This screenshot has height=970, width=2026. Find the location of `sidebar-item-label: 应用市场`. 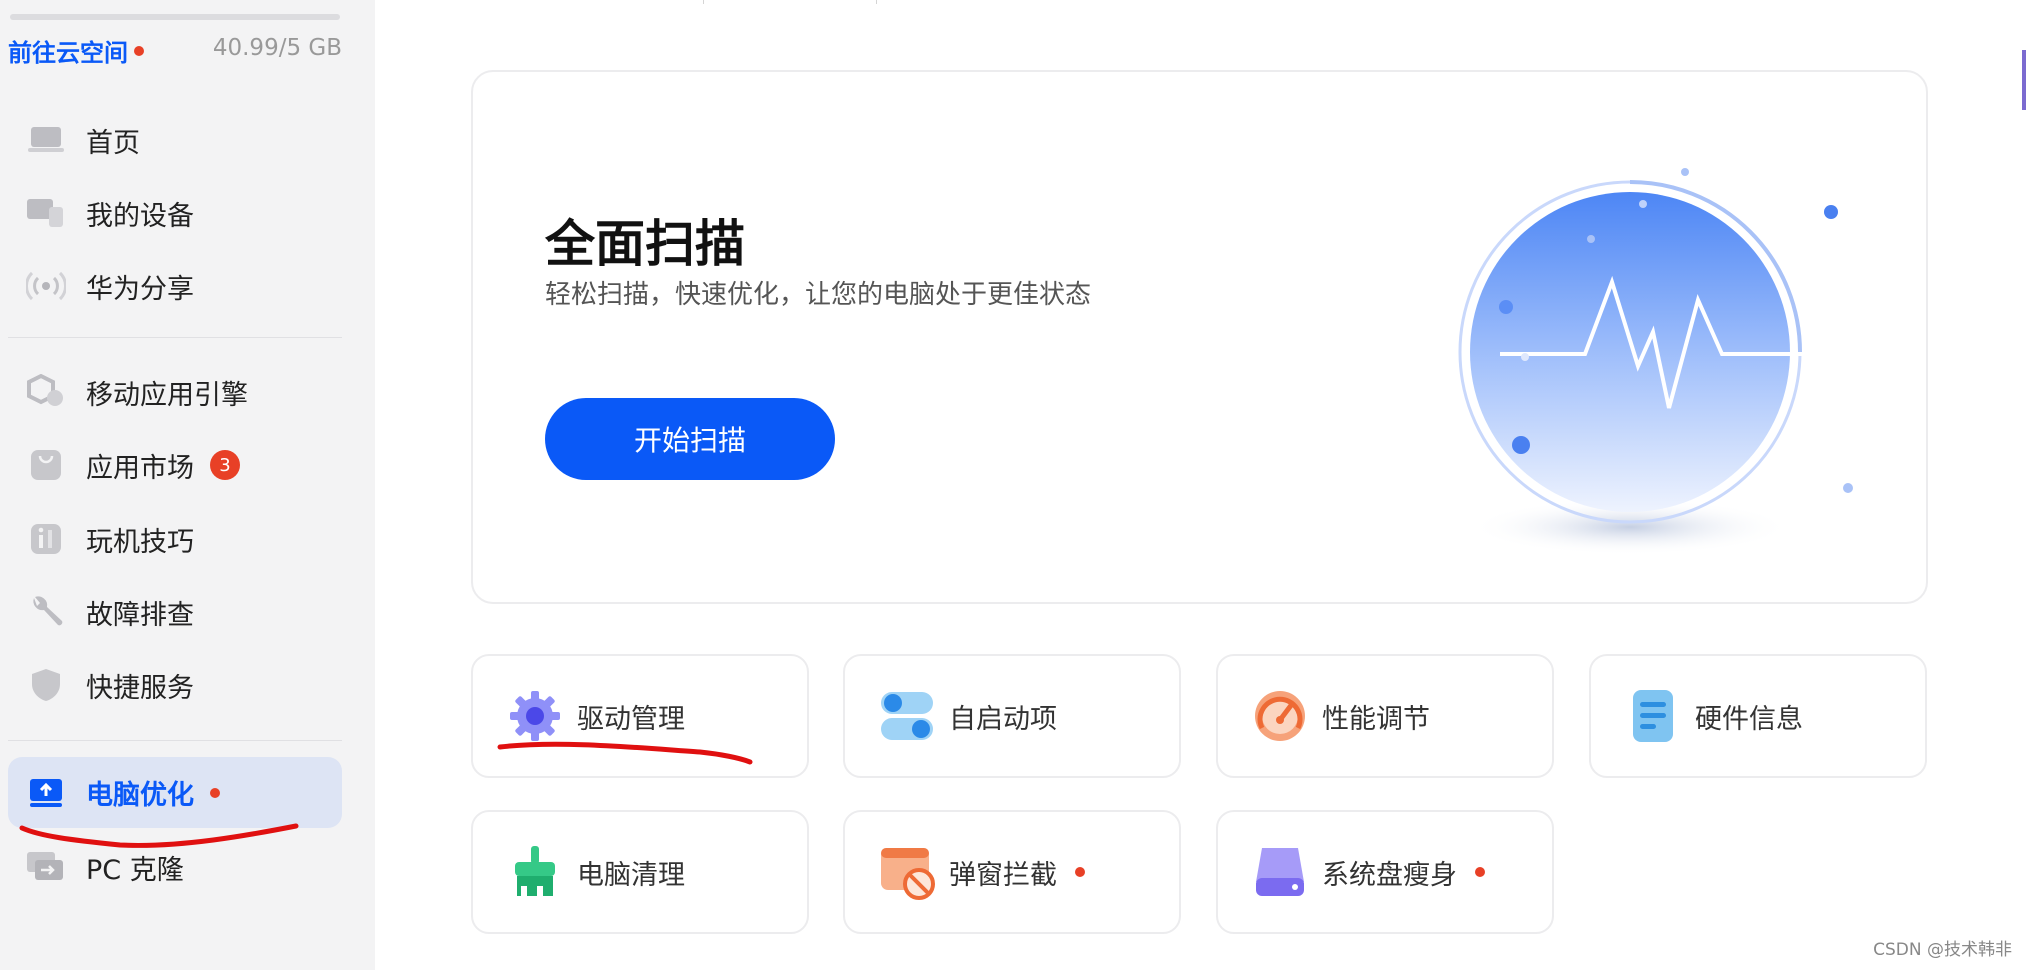

sidebar-item-label: 应用市场 is located at coordinates (140, 468).